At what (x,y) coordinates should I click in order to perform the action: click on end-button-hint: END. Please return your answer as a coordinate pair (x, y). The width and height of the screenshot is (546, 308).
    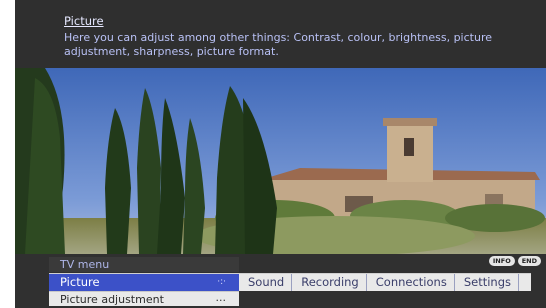
    Looking at the image, I should click on (529, 261).